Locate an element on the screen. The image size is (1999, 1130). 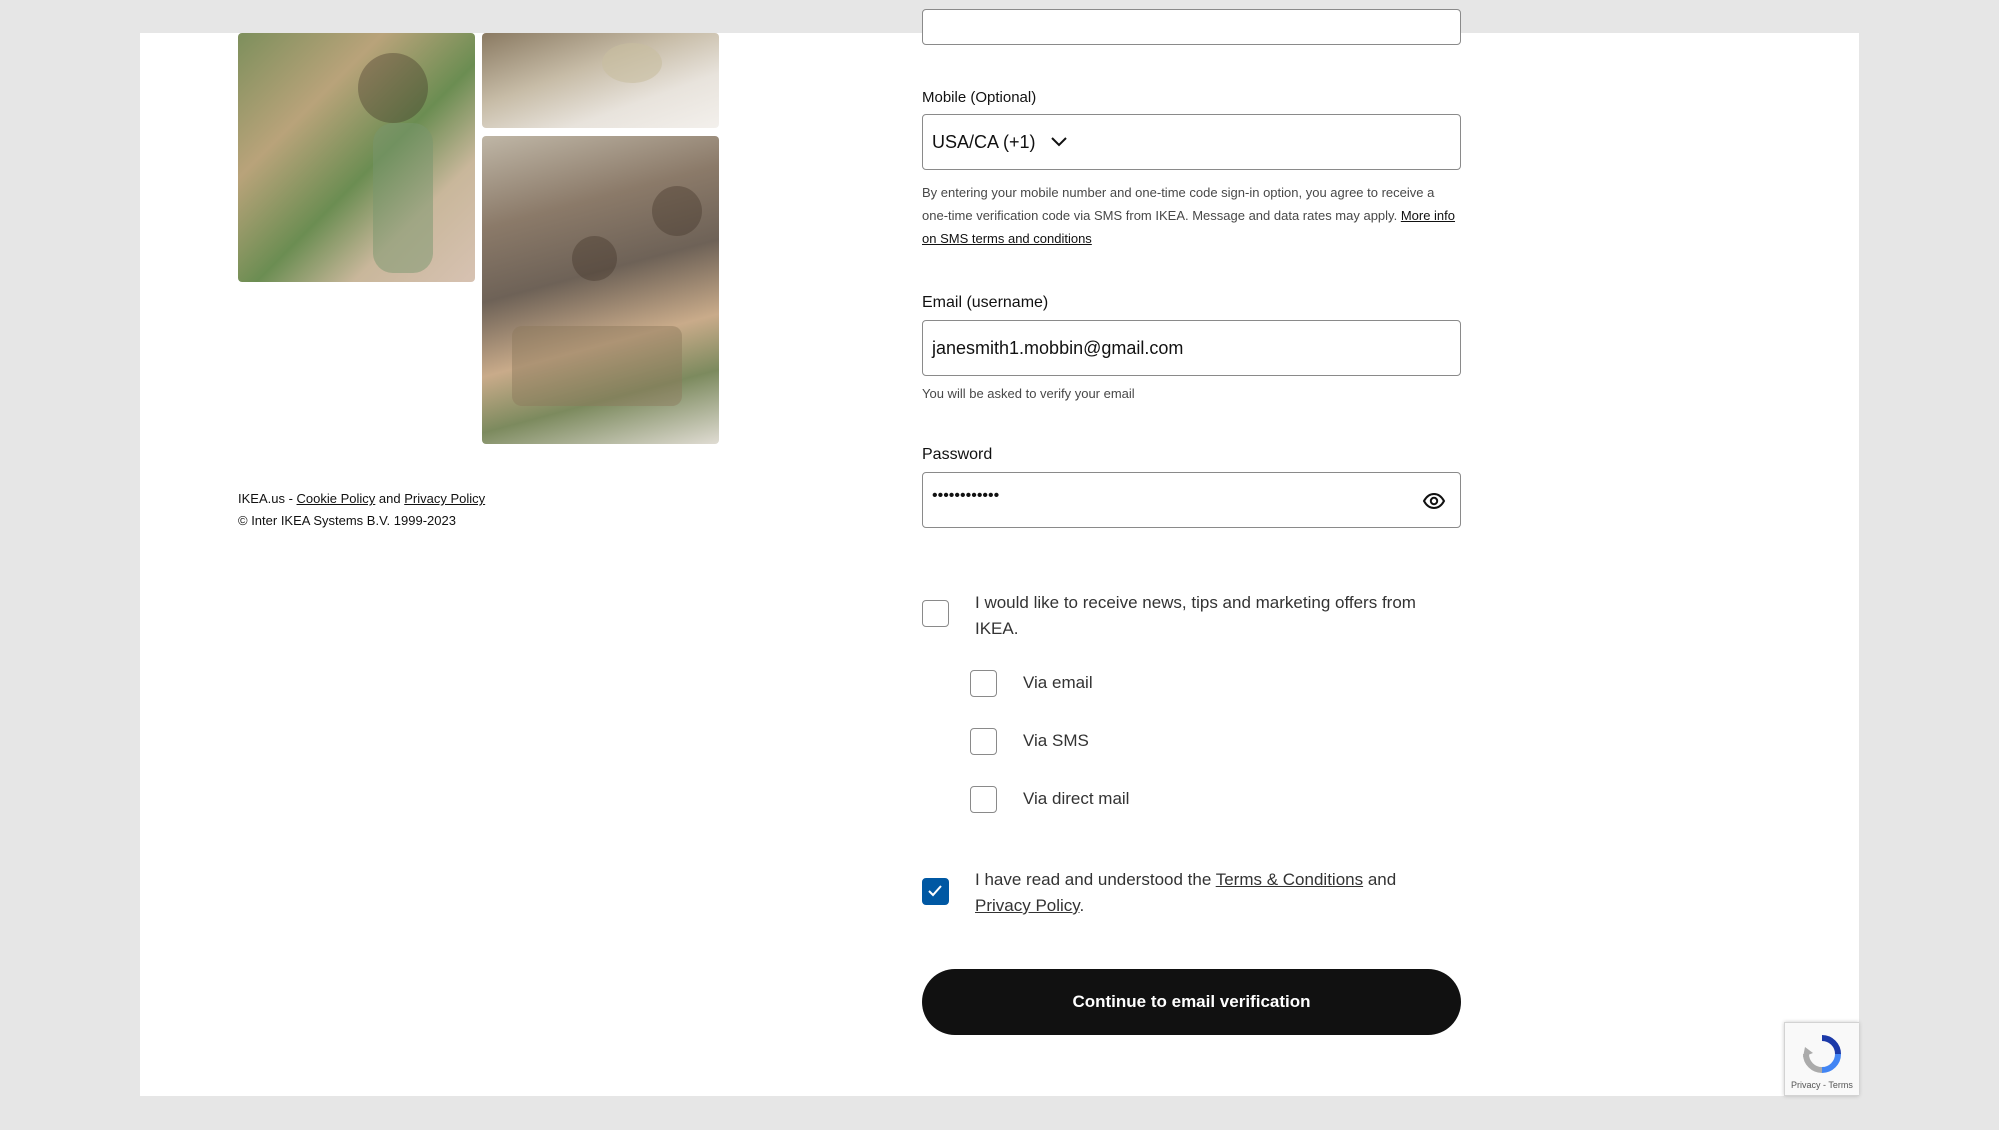
terms-middle: and is located at coordinates (1380, 879).